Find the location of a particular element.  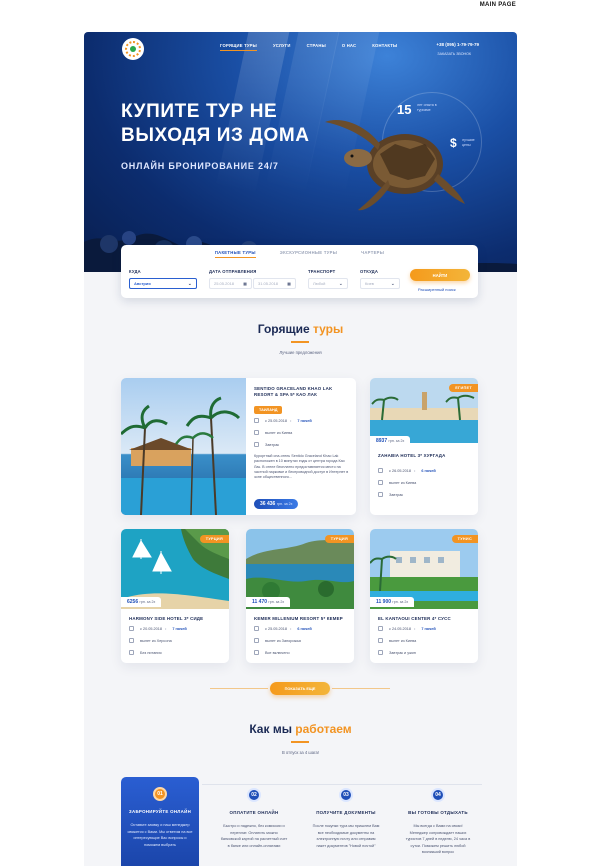

destination-select: Австрия ⌄ is located at coordinates (163, 283).